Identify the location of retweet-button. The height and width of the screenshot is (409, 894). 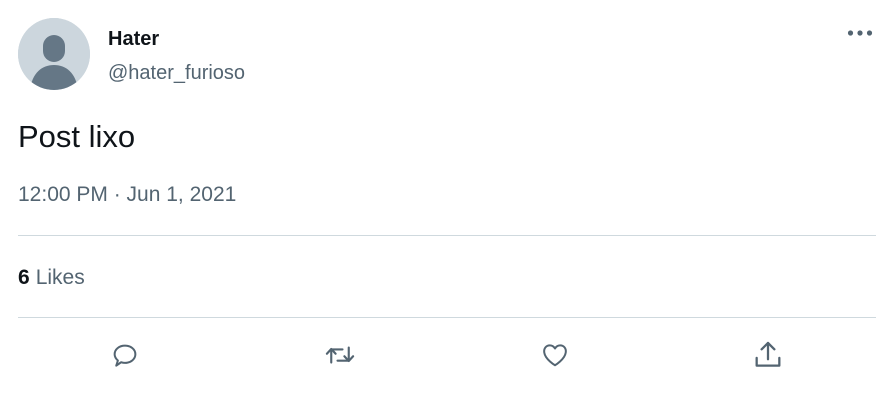
(340, 355).